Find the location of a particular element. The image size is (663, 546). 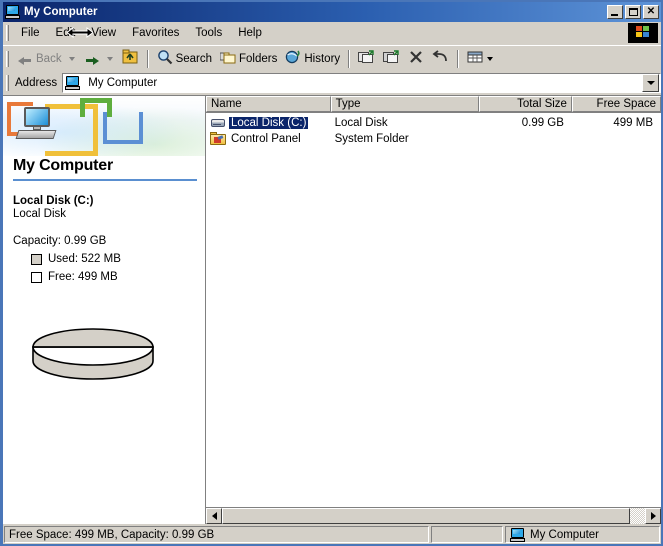

panel-item-type: Local Disk is located at coordinates (40, 214).